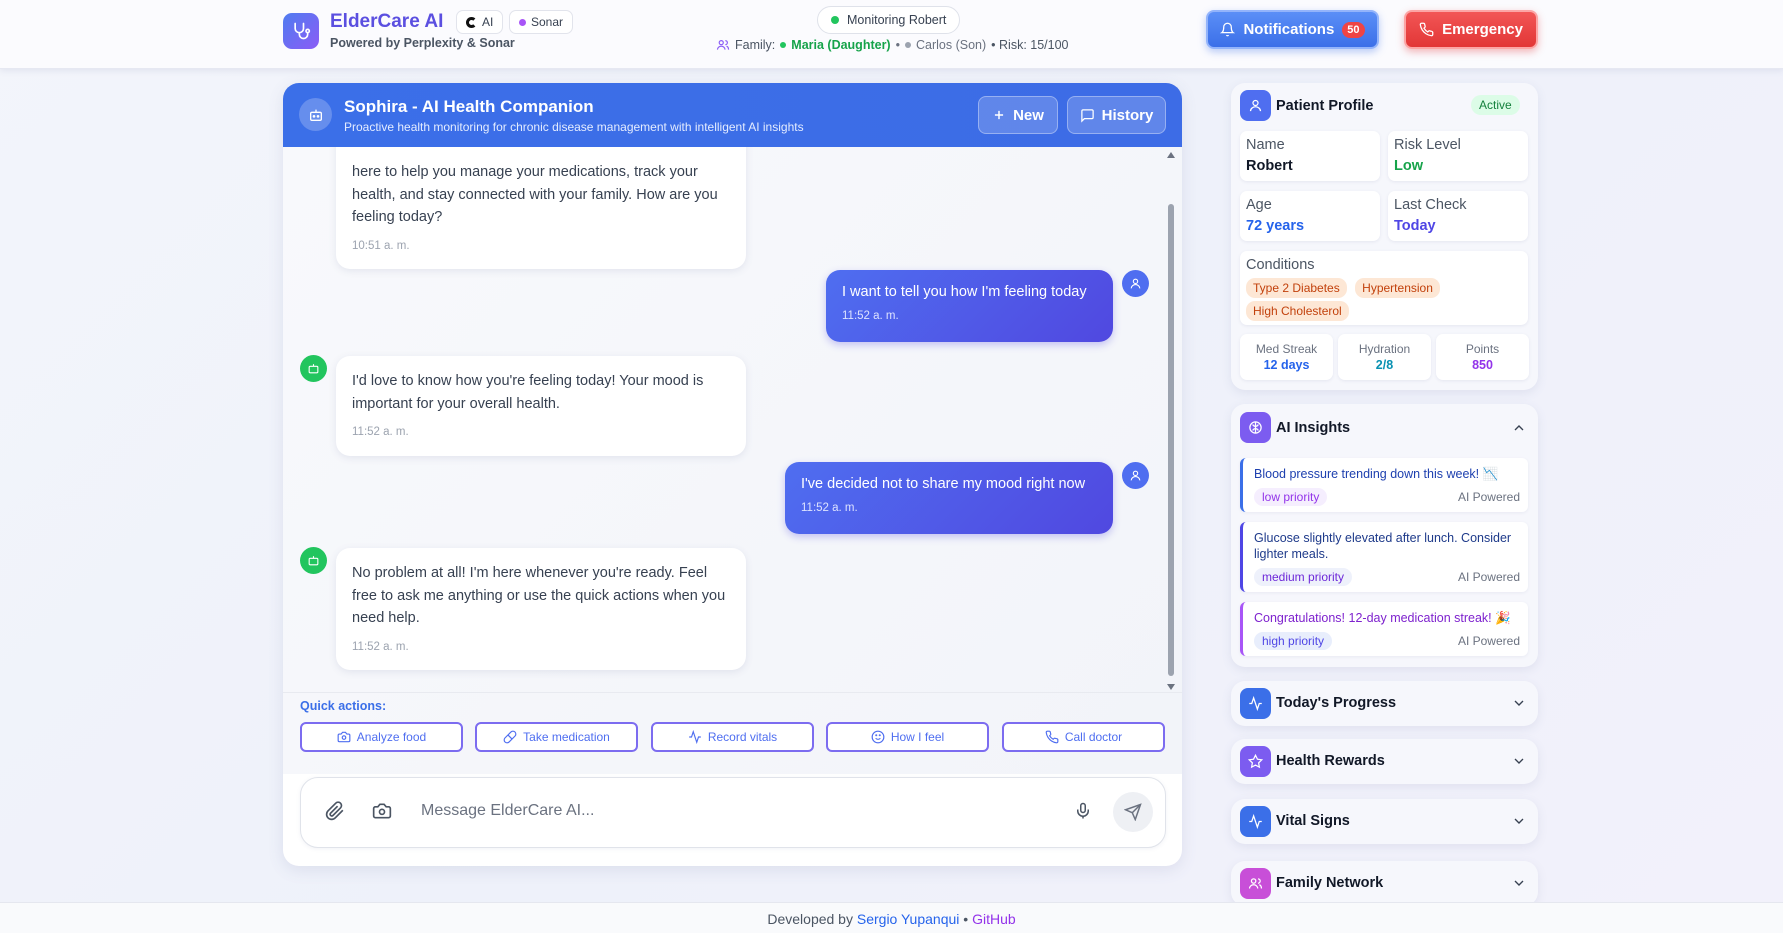  Describe the element at coordinates (1408, 166) in the screenshot. I see `profile-risk-value: Low` at that location.